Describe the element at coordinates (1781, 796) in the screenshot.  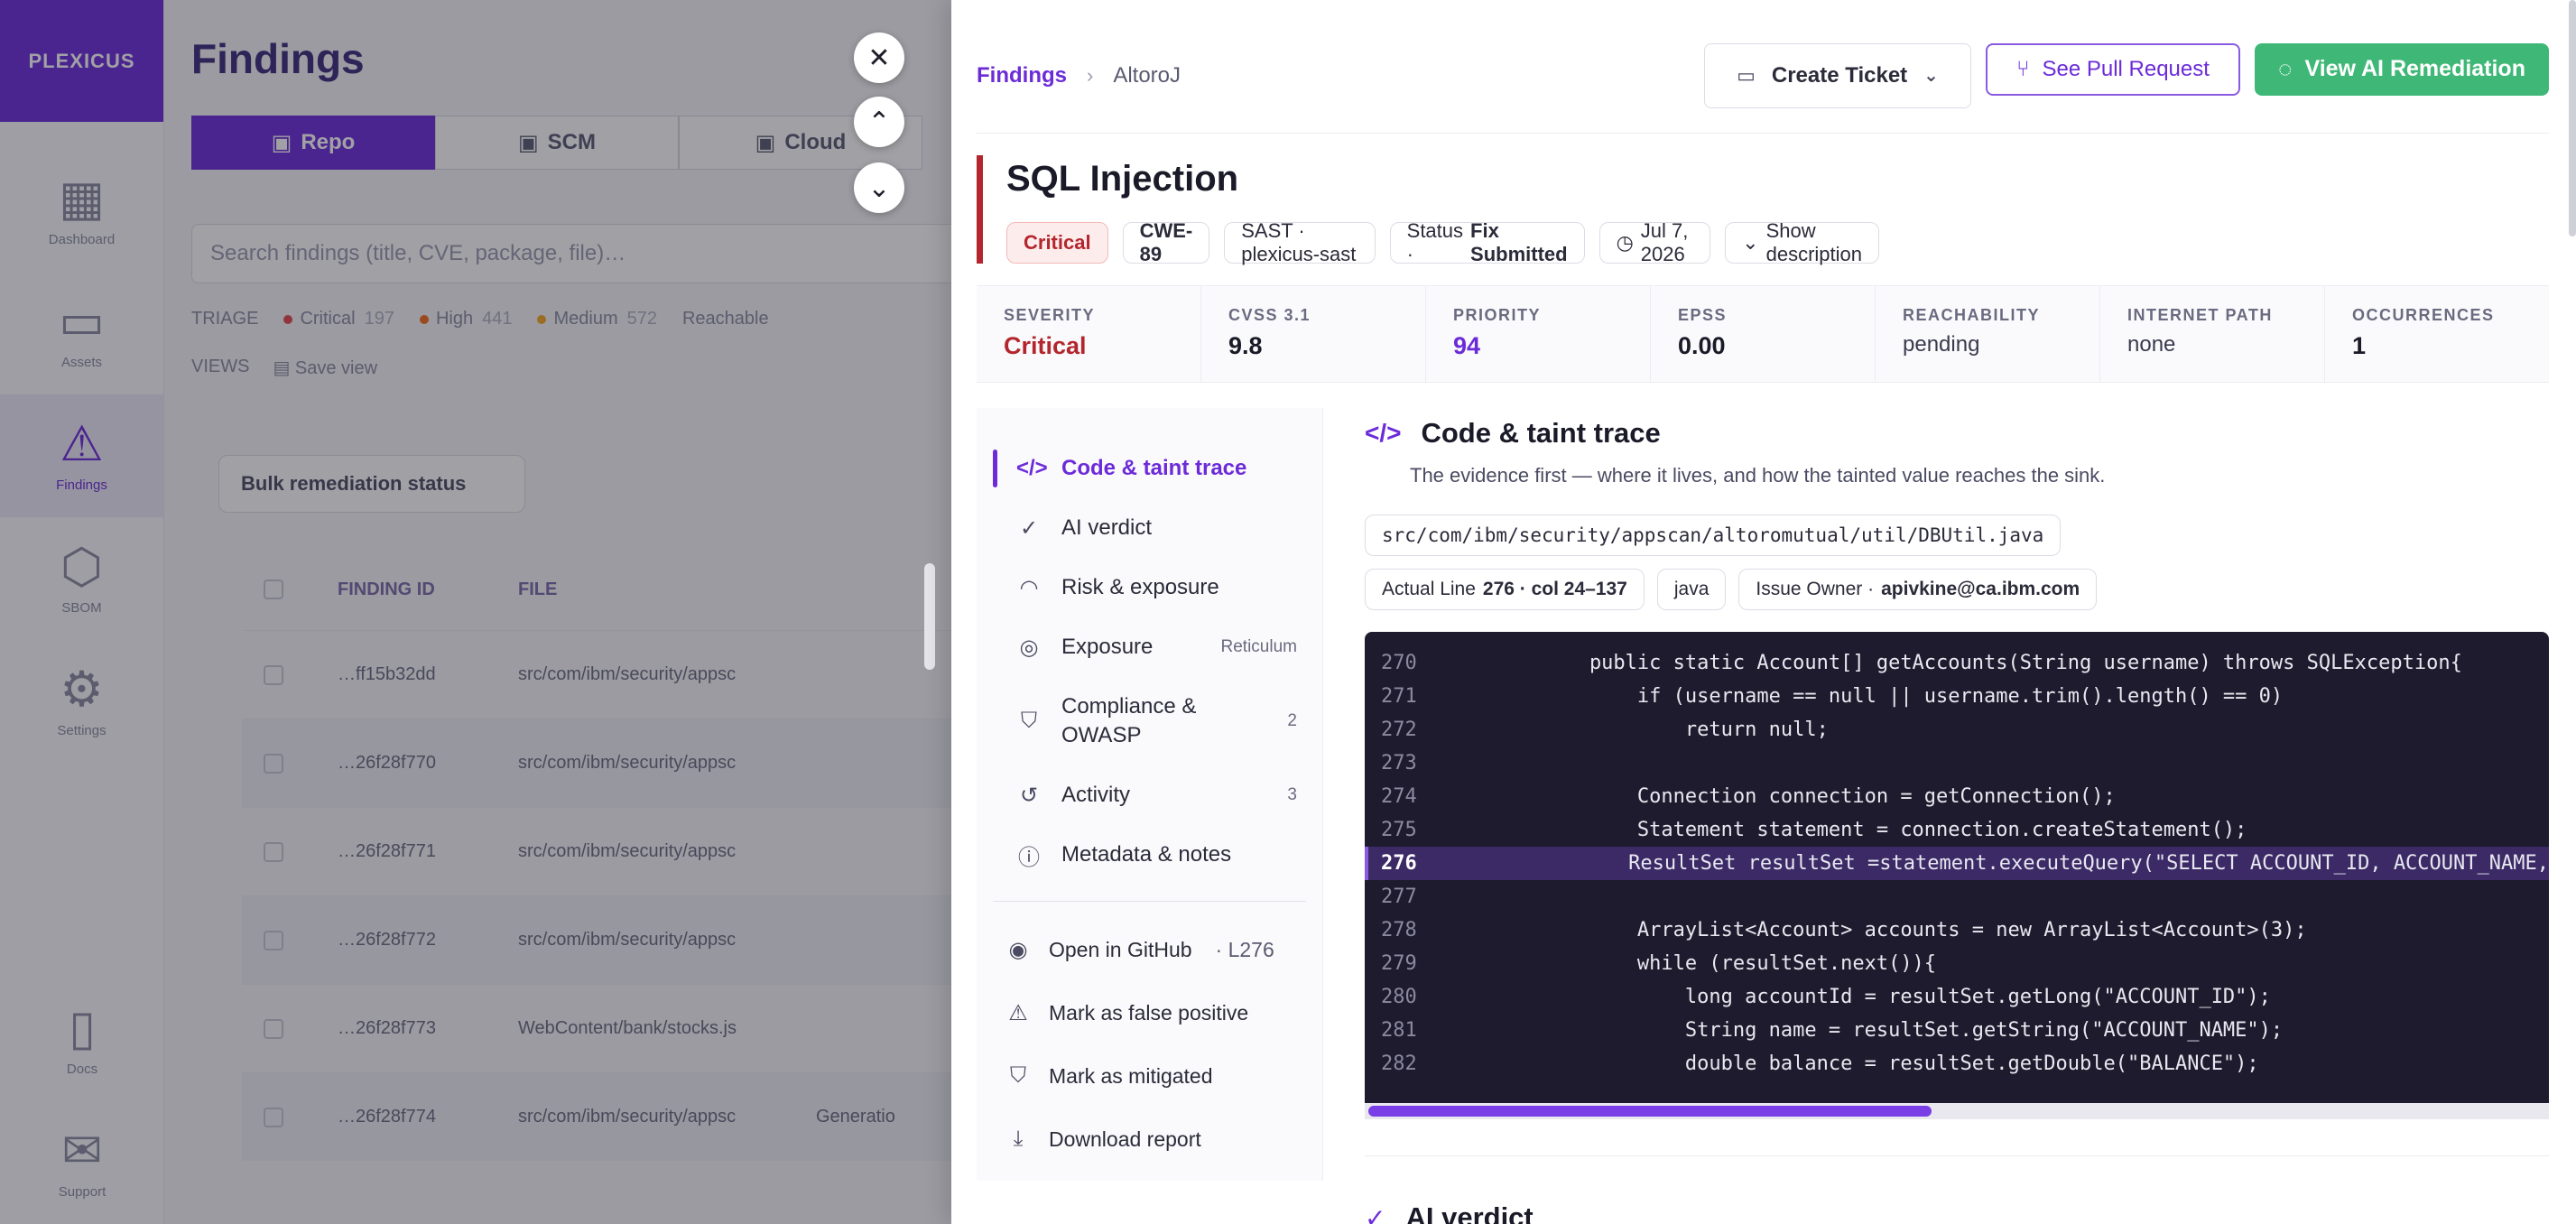
I see `code-text: Connection connection = getConnection();` at that location.